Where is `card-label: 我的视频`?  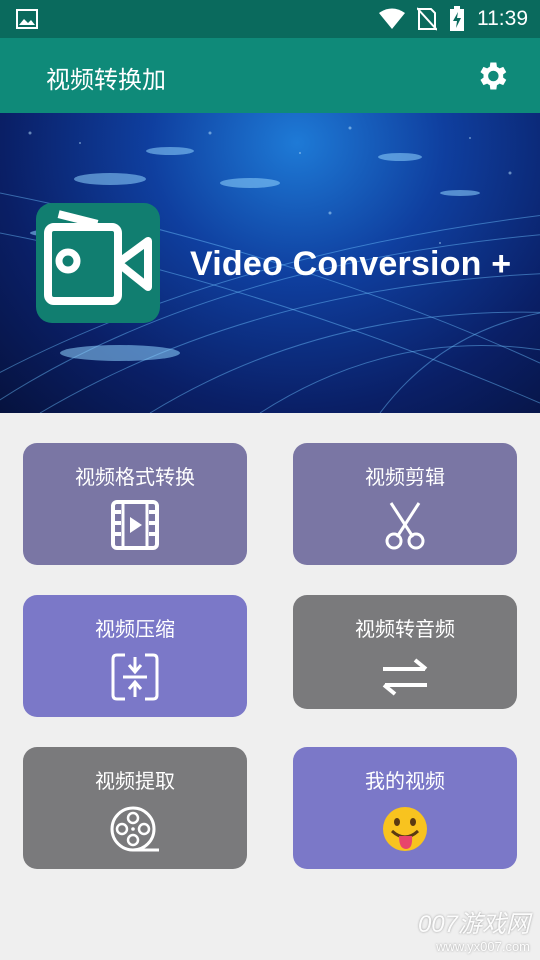 card-label: 我的视频 is located at coordinates (405, 781).